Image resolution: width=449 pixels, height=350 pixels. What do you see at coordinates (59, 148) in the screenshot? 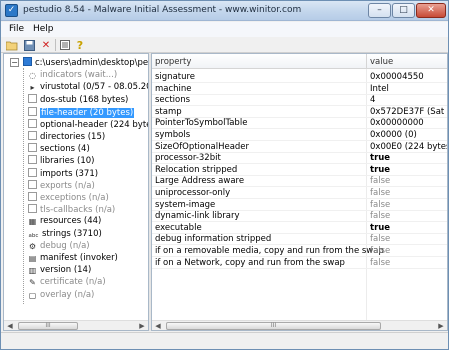
I see `tree-item: sections (4)` at bounding box center [59, 148].